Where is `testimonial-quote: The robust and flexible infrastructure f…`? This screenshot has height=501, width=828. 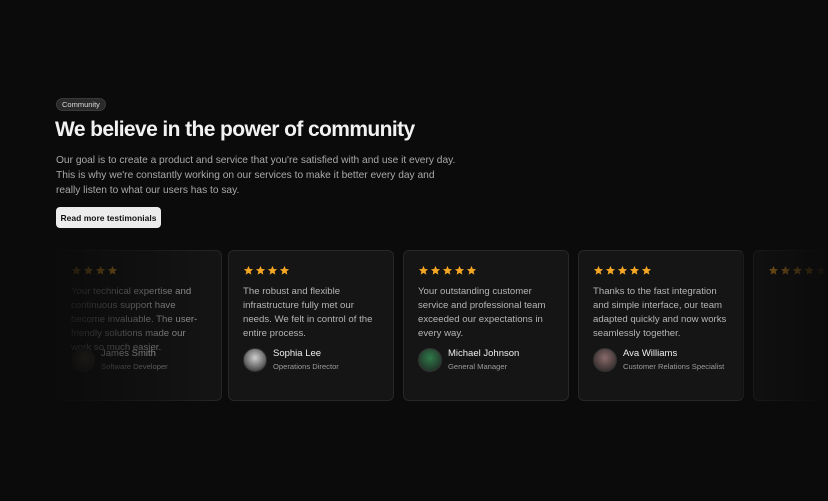 testimonial-quote: The robust and flexible infrastructure f… is located at coordinates (308, 312).